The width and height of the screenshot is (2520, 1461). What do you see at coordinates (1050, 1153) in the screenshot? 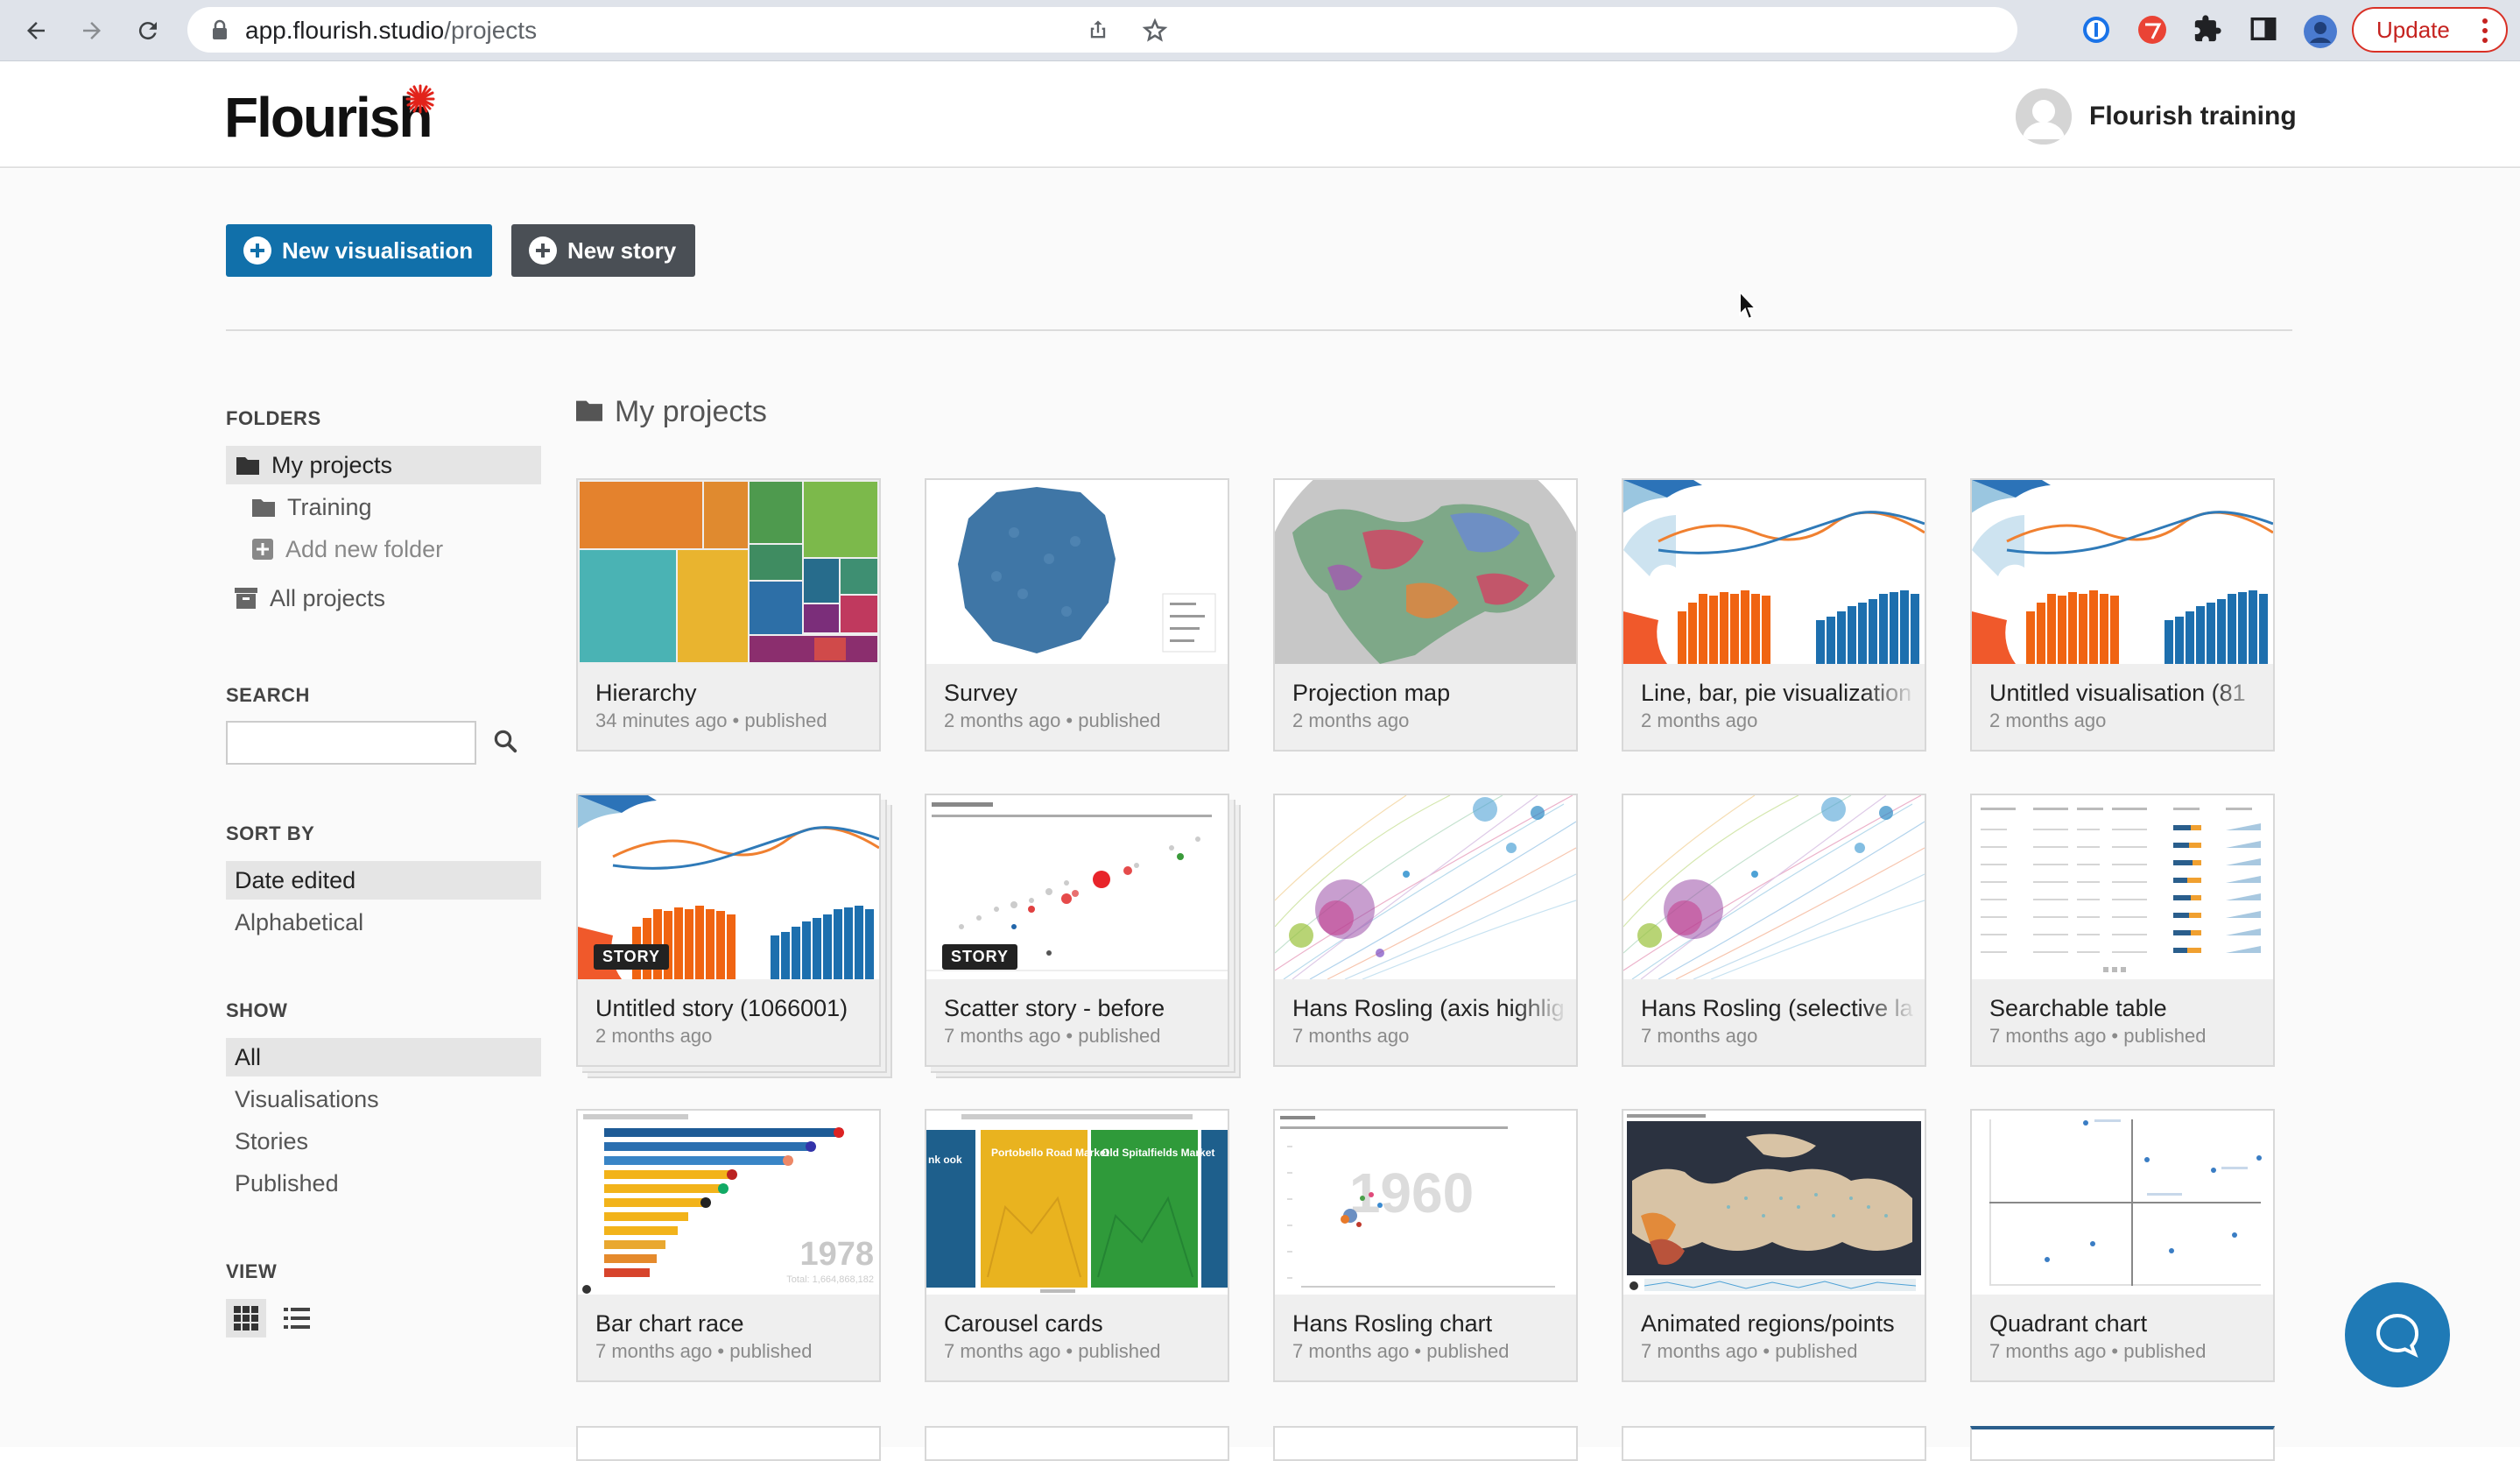
I see `carousel-card-1-title: Portobello Road Market` at bounding box center [1050, 1153].